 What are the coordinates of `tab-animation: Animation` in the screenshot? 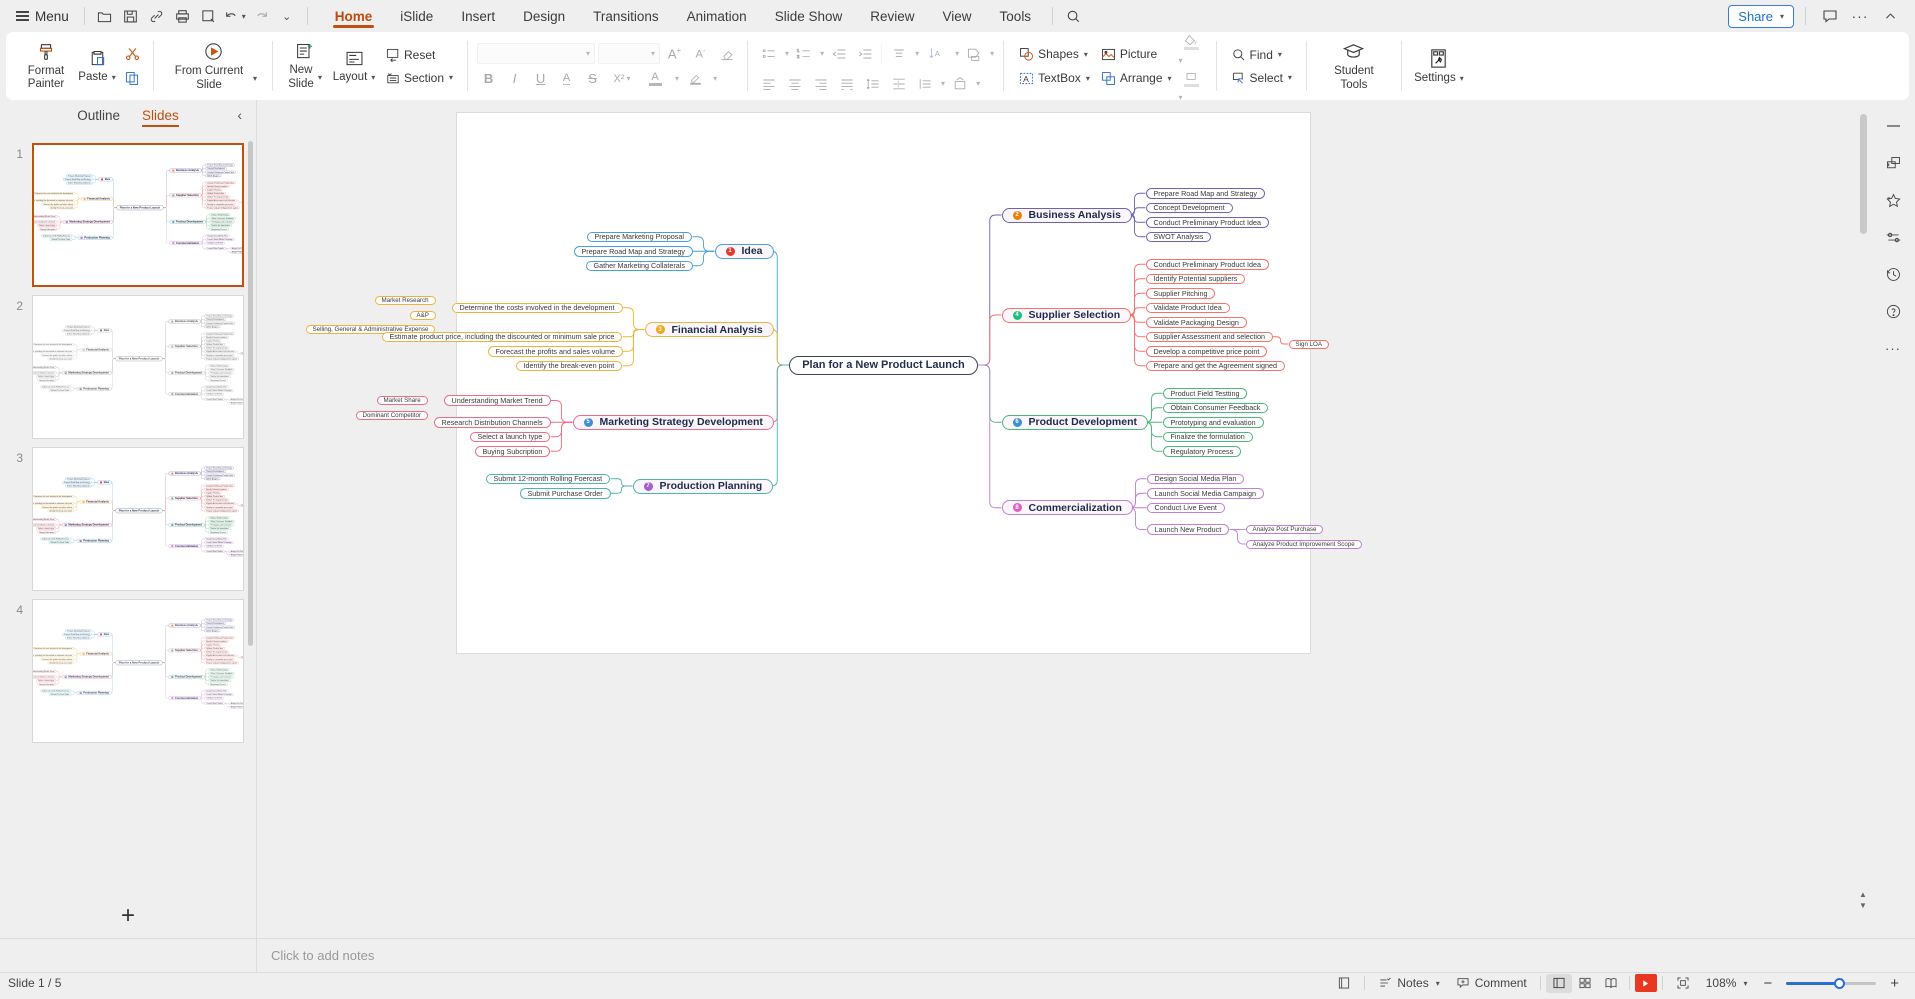 It's located at (717, 16).